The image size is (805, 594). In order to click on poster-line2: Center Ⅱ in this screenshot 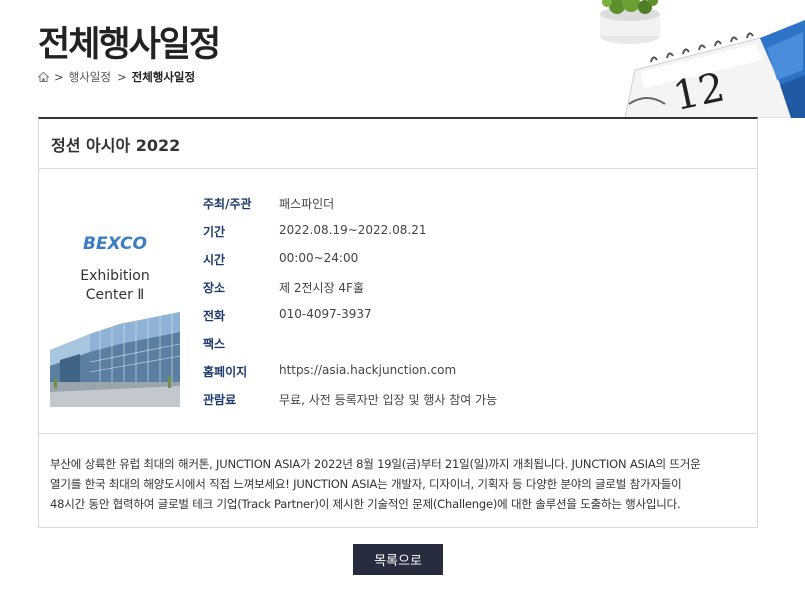, I will do `click(115, 295)`.